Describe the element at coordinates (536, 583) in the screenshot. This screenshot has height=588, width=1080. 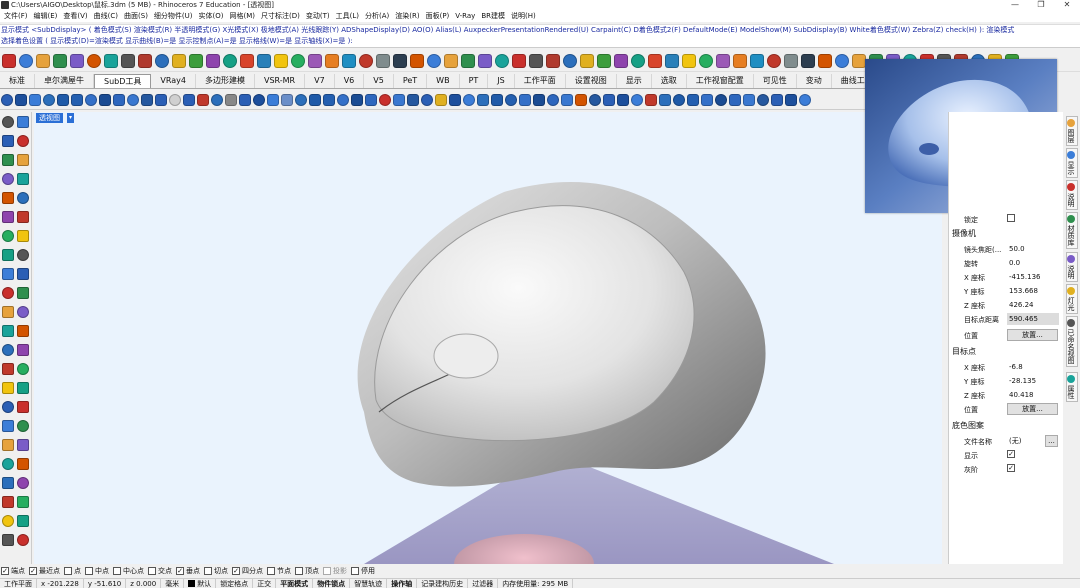
I see `status-toggle: 内存使用量: 295 MB` at that location.